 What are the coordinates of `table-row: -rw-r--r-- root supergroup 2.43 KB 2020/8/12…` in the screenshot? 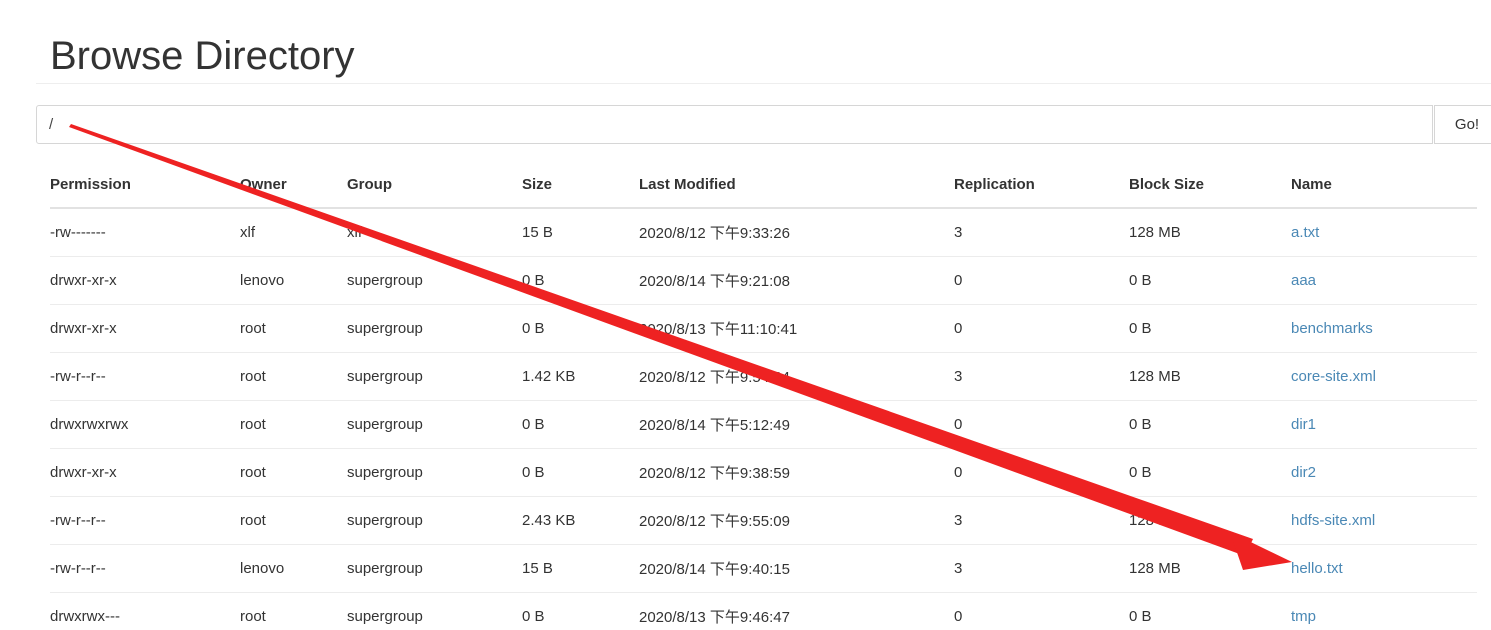 It's located at (763, 520).